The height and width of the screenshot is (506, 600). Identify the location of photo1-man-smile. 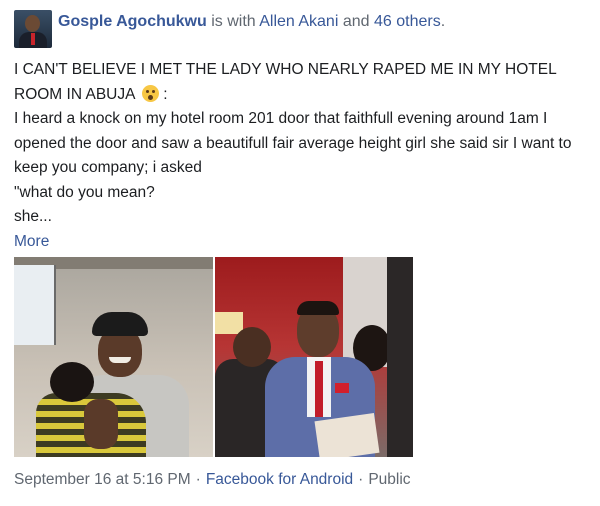
(120, 360).